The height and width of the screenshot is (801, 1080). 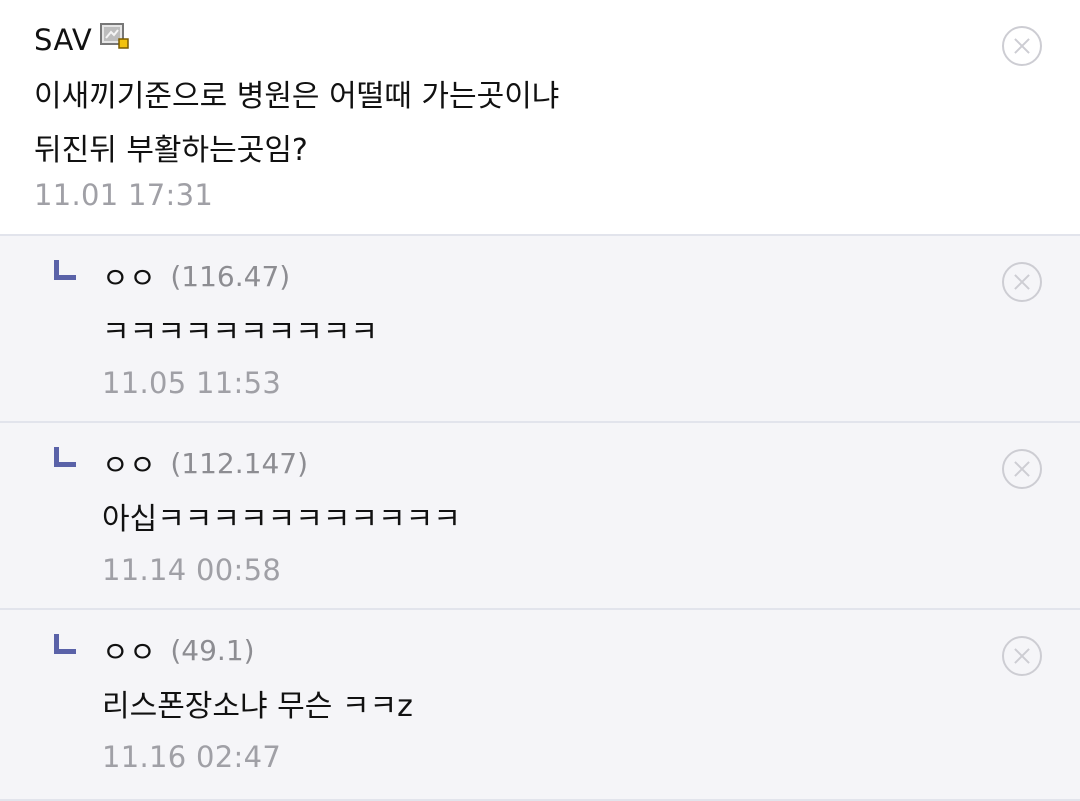 I want to click on reply-ip: (112.147), so click(x=239, y=463).